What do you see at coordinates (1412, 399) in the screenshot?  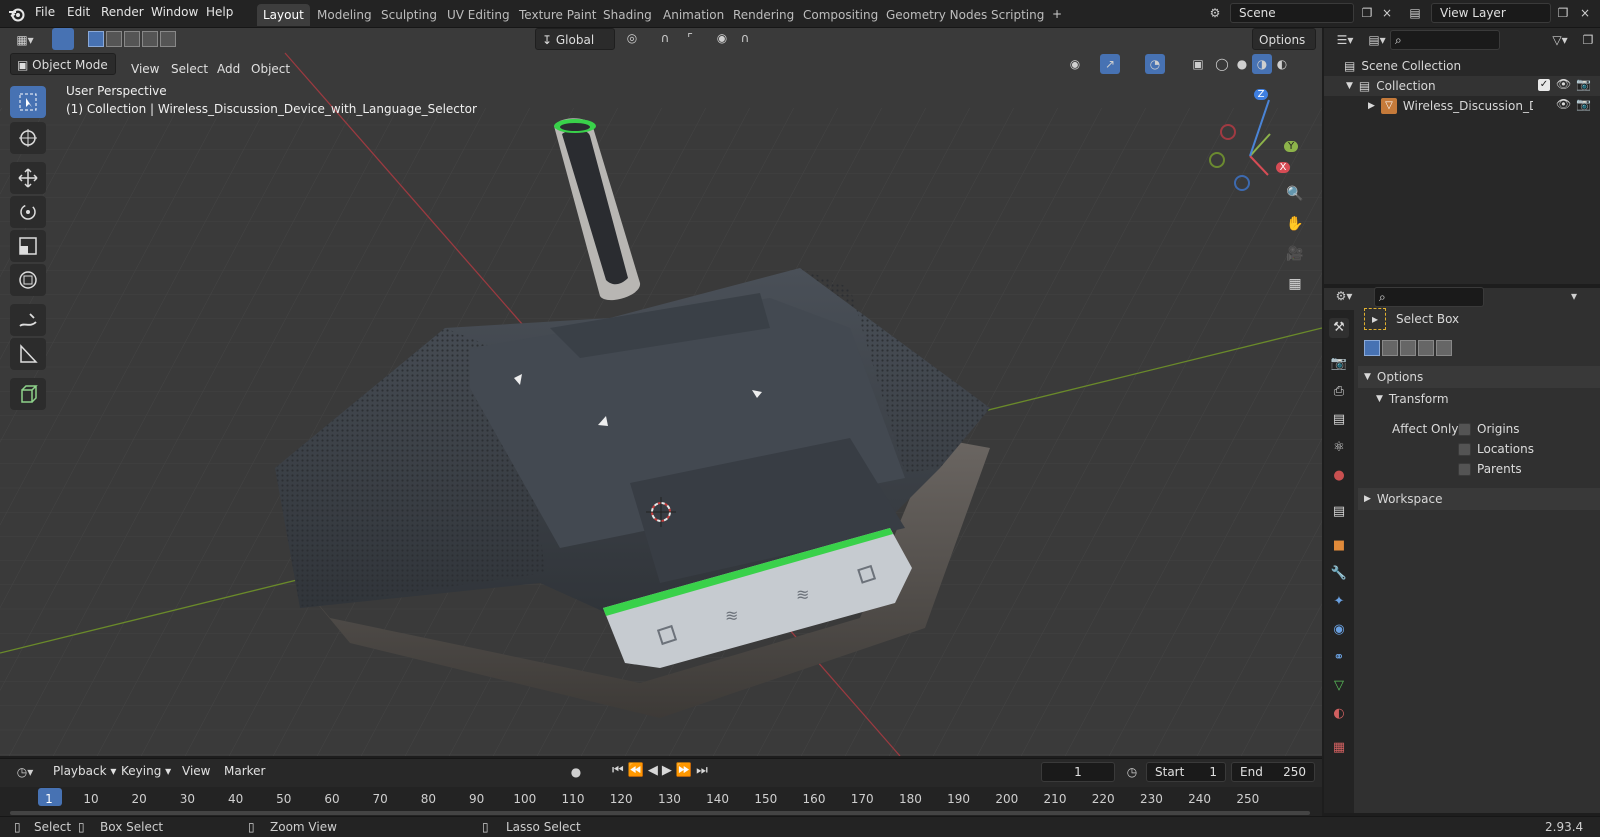 I see `transform-subpanel-header: ▼ Transform` at bounding box center [1412, 399].